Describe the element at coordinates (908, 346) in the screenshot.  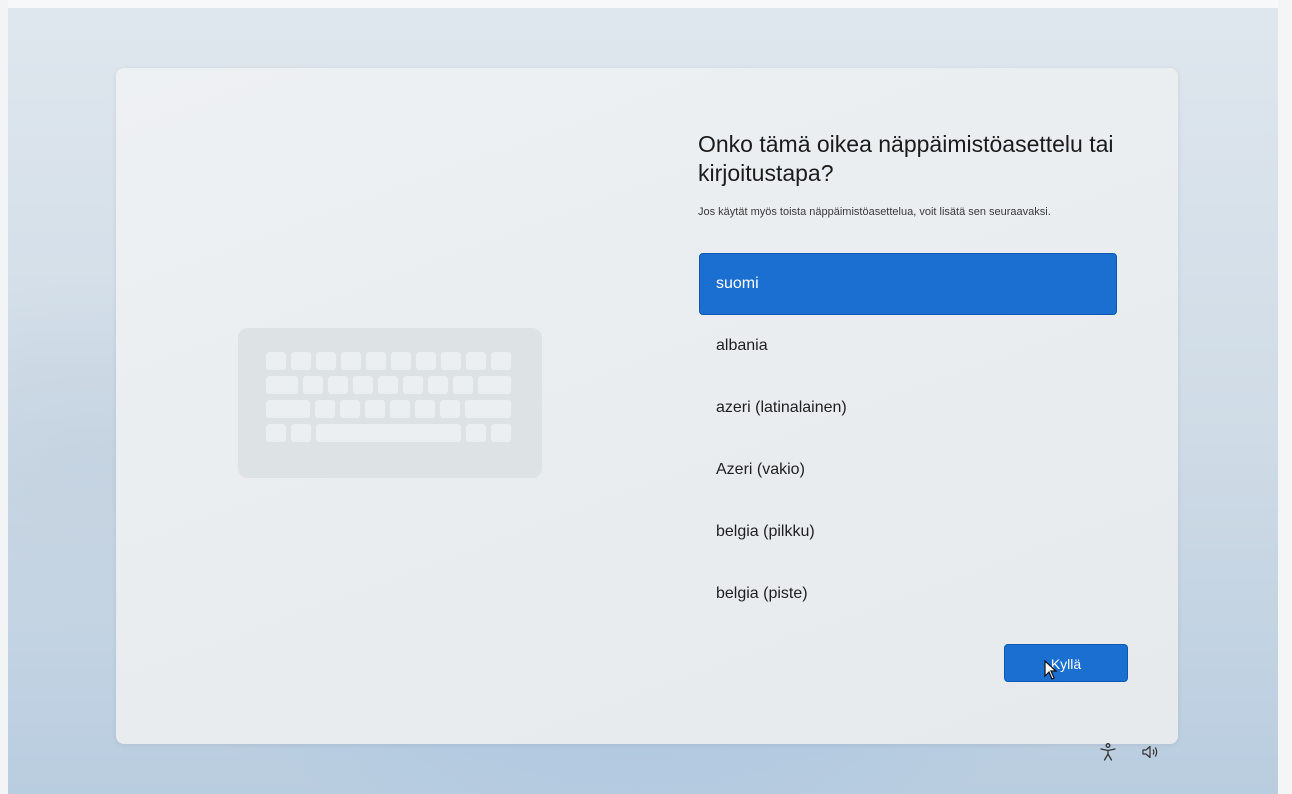
I see `layout-option-albania: albania` at that location.